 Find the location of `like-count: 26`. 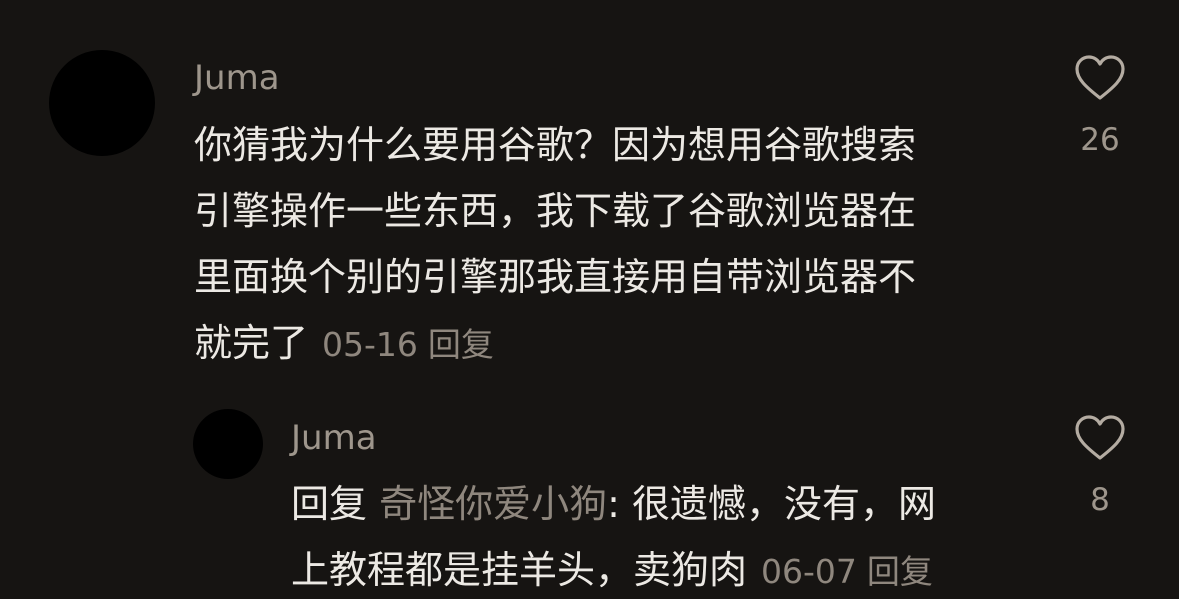

like-count: 26 is located at coordinates (1100, 140).